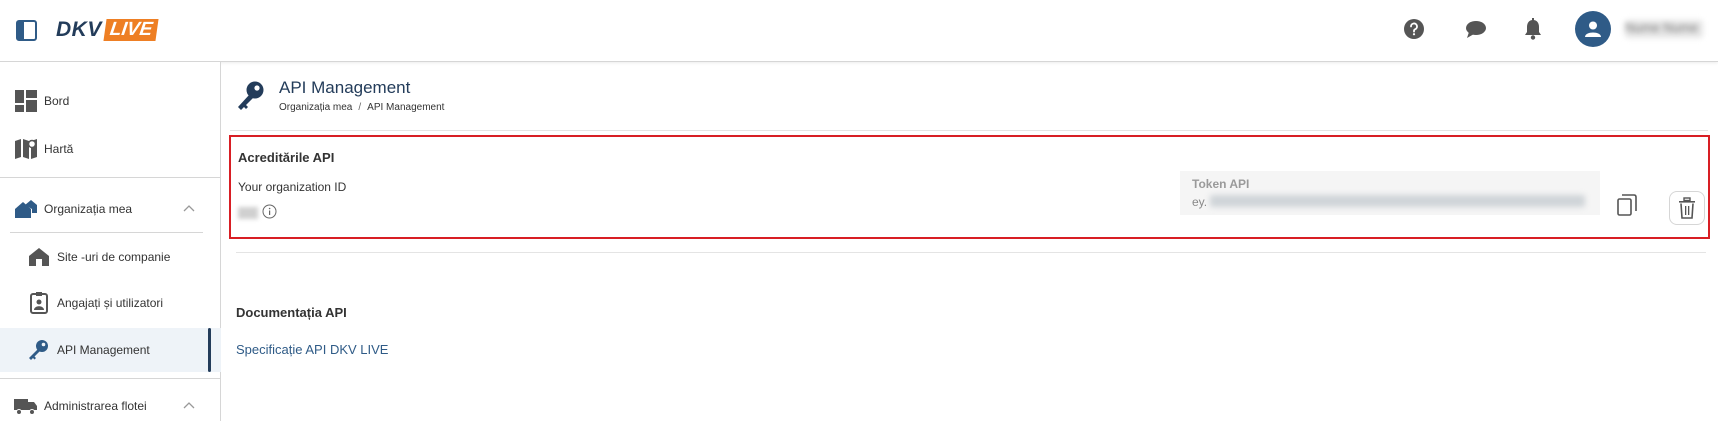 Image resolution: width=1718 pixels, height=428 pixels. Describe the element at coordinates (57, 101) in the screenshot. I see `sidebar-item-label: Bord` at that location.